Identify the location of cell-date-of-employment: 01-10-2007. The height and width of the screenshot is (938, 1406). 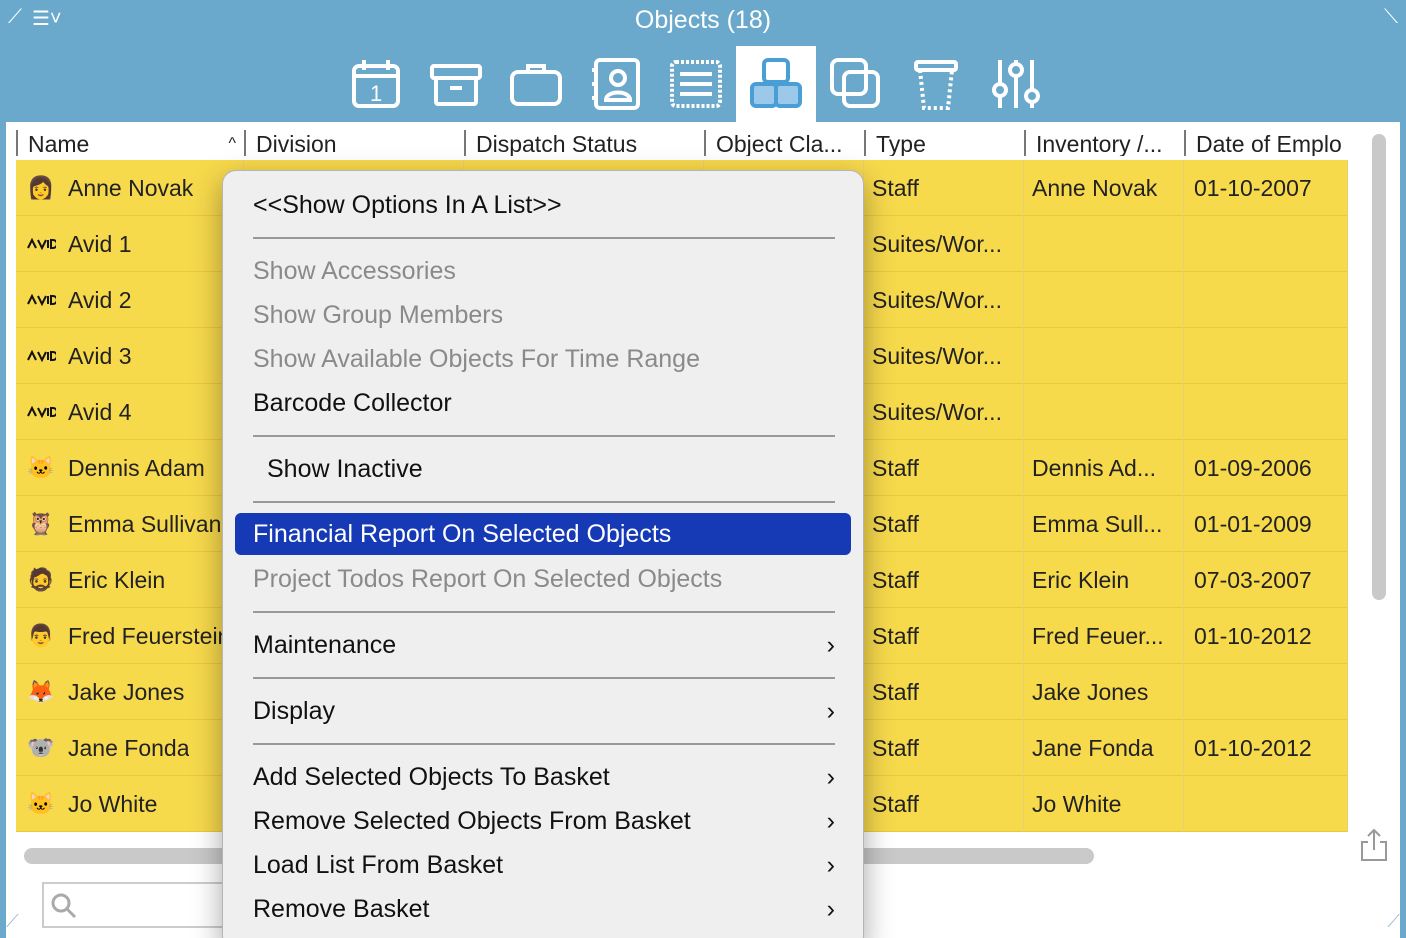
(1266, 188).